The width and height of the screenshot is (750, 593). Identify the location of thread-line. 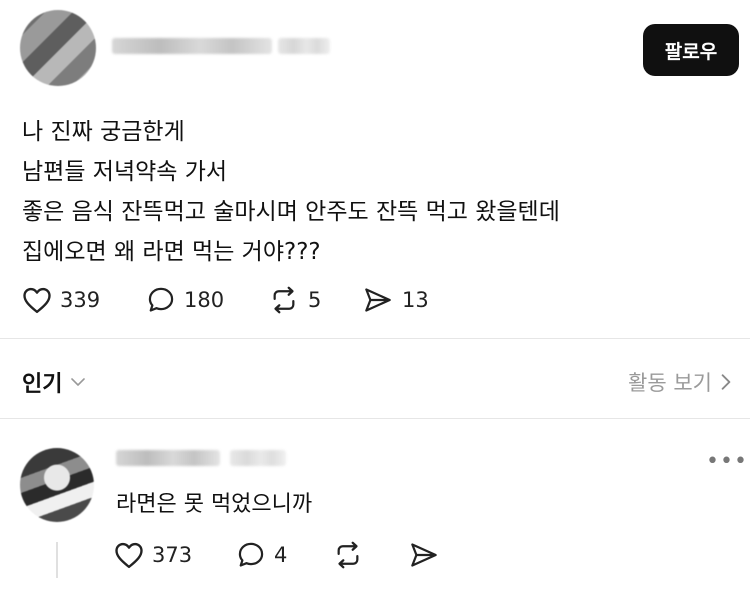
(57, 560).